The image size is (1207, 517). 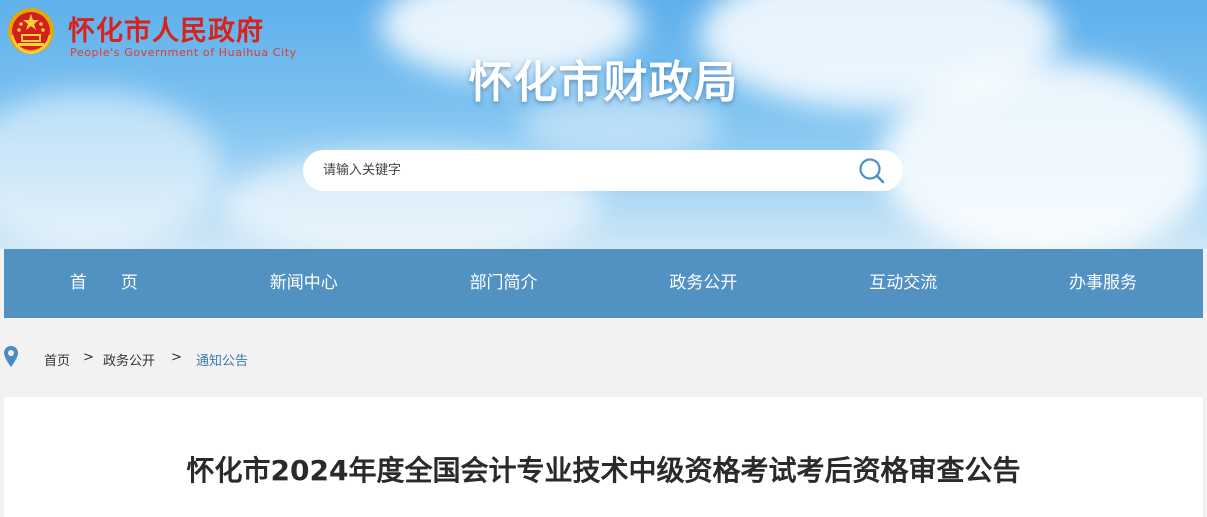 What do you see at coordinates (11, 356) in the screenshot?
I see `location-pin-icon` at bounding box center [11, 356].